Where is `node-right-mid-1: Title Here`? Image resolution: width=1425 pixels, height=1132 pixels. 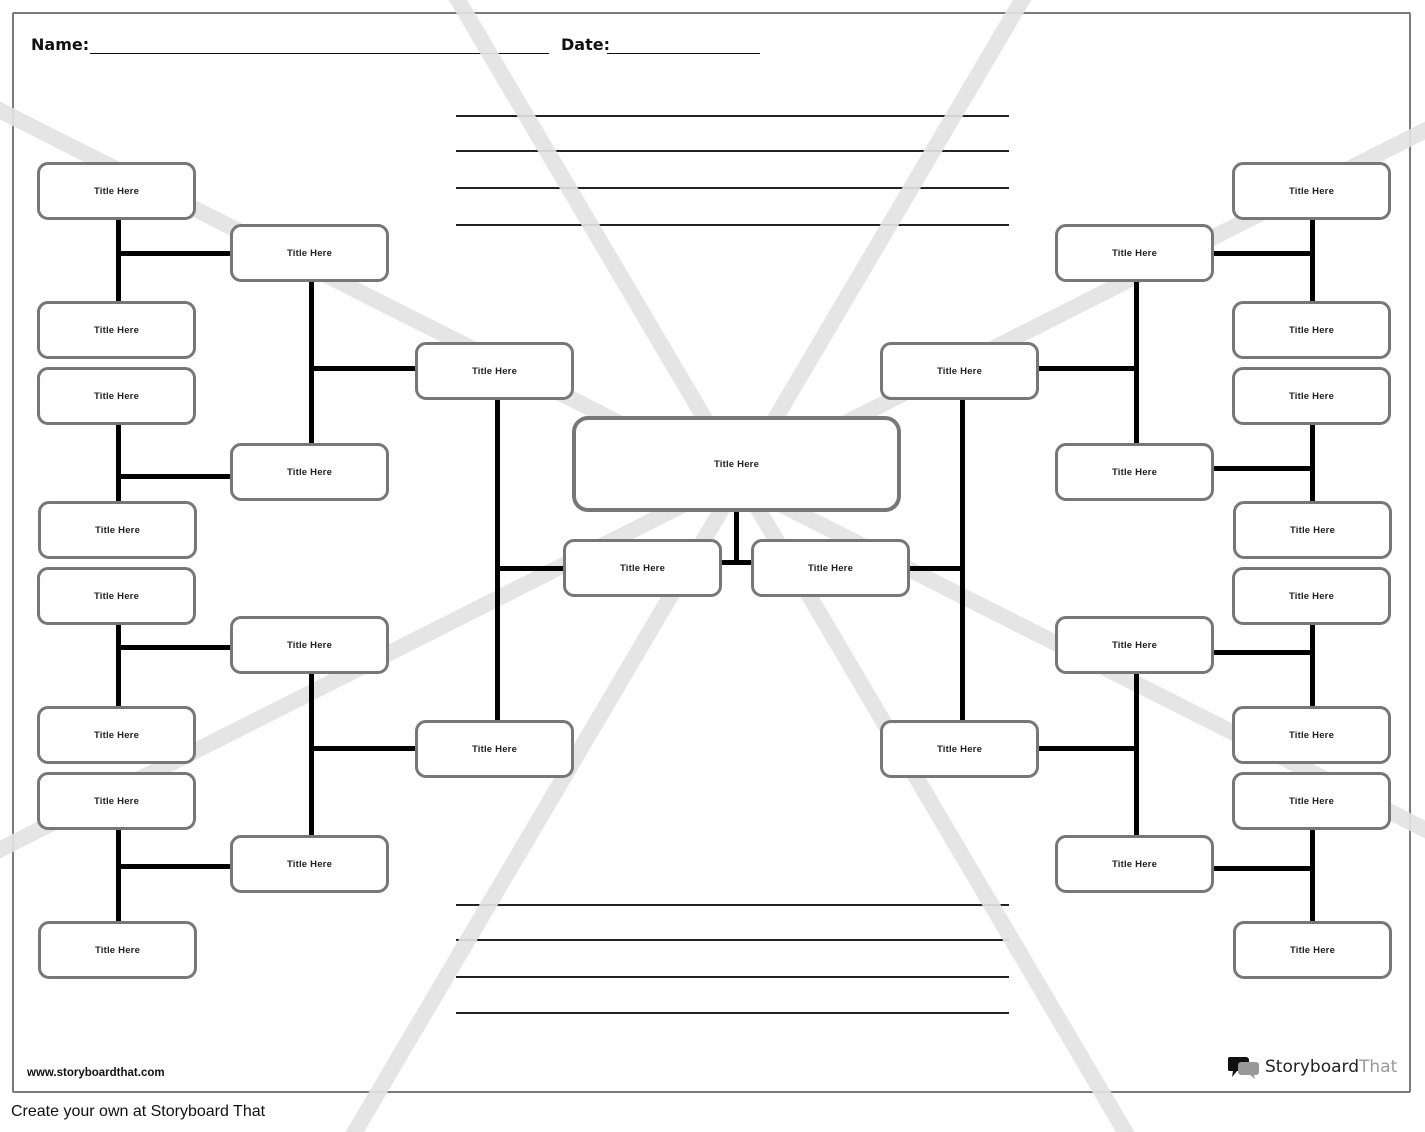 node-right-mid-1: Title Here is located at coordinates (1134, 253).